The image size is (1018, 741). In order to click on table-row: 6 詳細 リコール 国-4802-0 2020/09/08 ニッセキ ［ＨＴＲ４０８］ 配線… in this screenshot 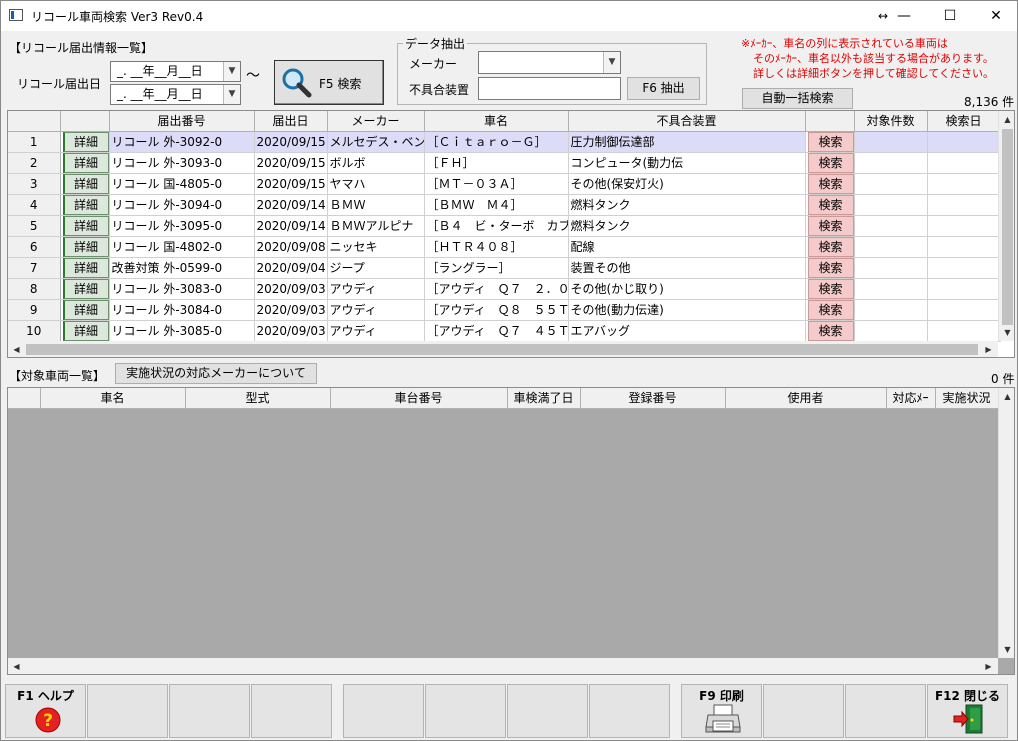, I will do `click(504, 247)`.